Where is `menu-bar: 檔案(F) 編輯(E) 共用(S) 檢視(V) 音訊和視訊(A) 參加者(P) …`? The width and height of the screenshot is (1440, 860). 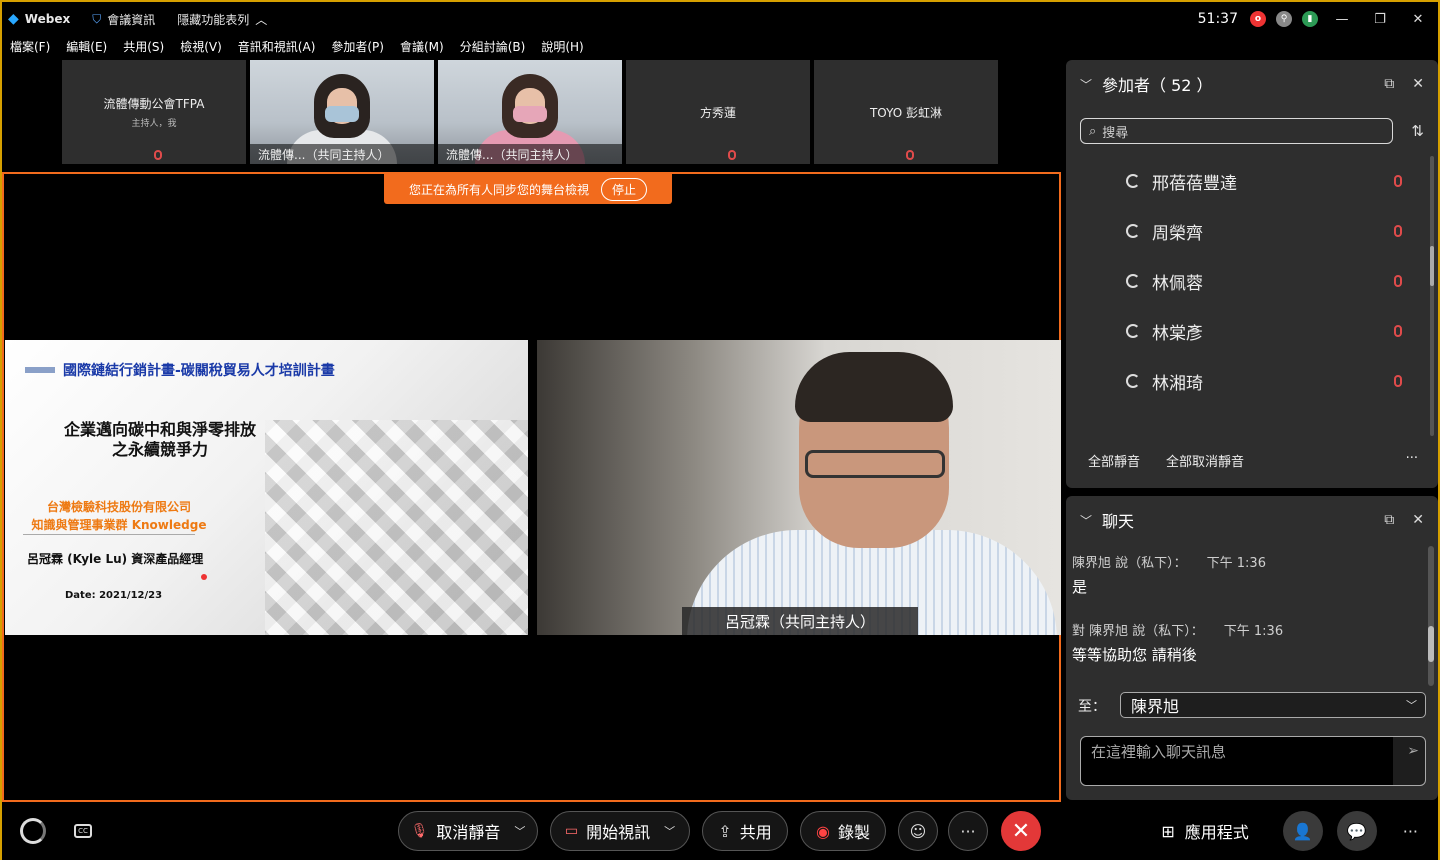
menu-bar: 檔案(F) 編輯(E) 共用(S) 檢視(V) 音訊和視訊(A) 參加者(P) … is located at coordinates (297, 48).